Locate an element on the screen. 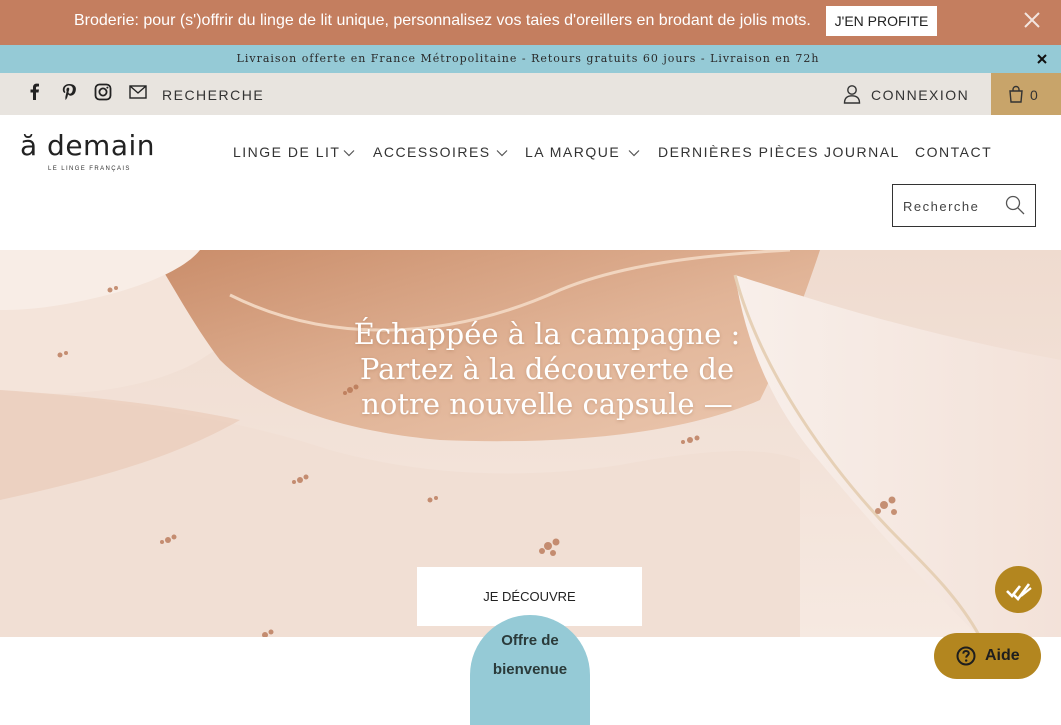 This screenshot has width=1061, height=725. checkmark-icon is located at coordinates (1019, 592).